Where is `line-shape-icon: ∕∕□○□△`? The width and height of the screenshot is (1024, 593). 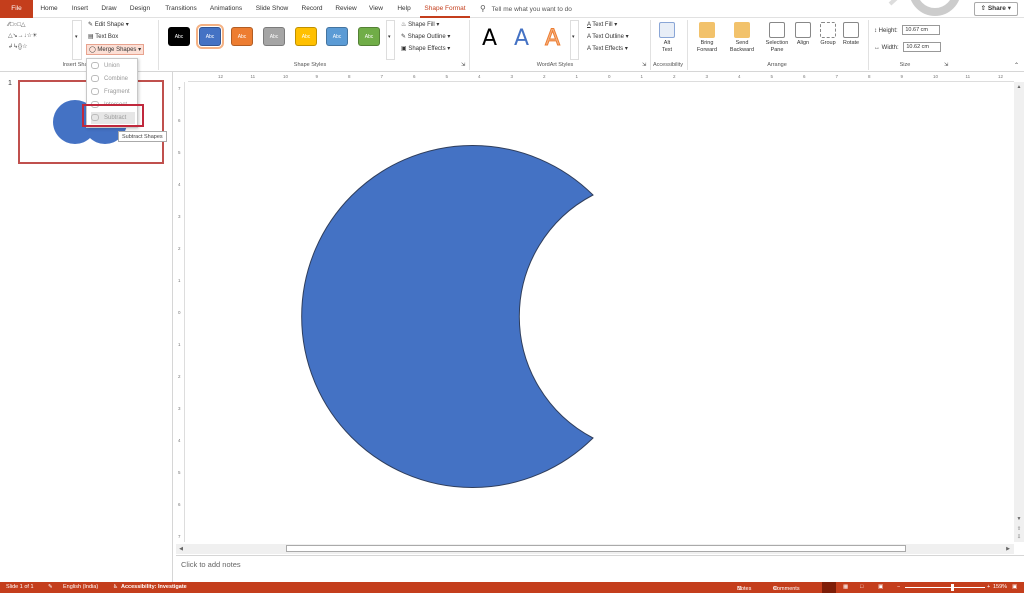 line-shape-icon: ∕∕□○□△ is located at coordinates (17, 24).